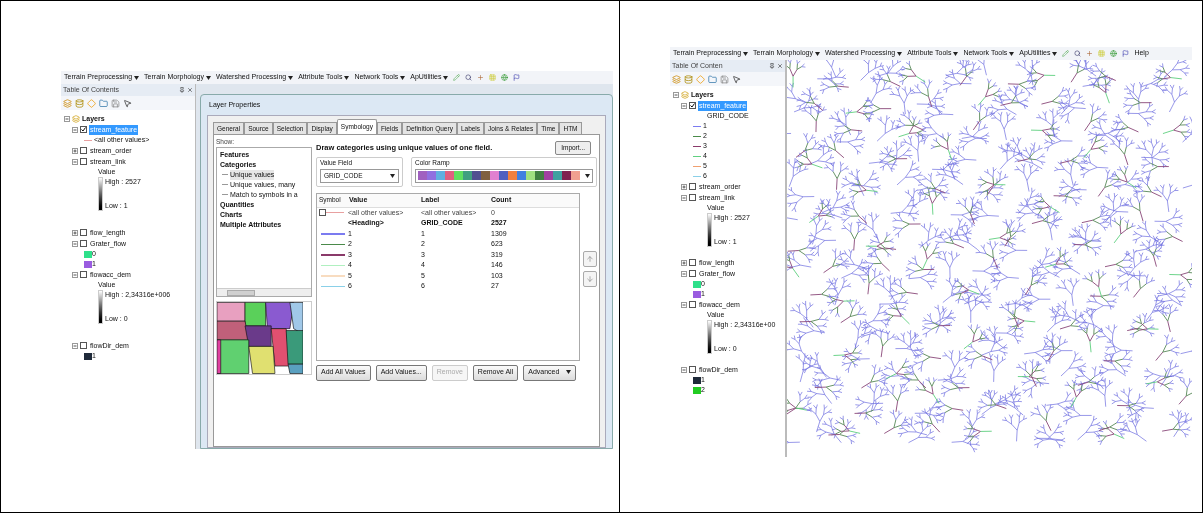  I want to click on move-up-button, so click(590, 258).